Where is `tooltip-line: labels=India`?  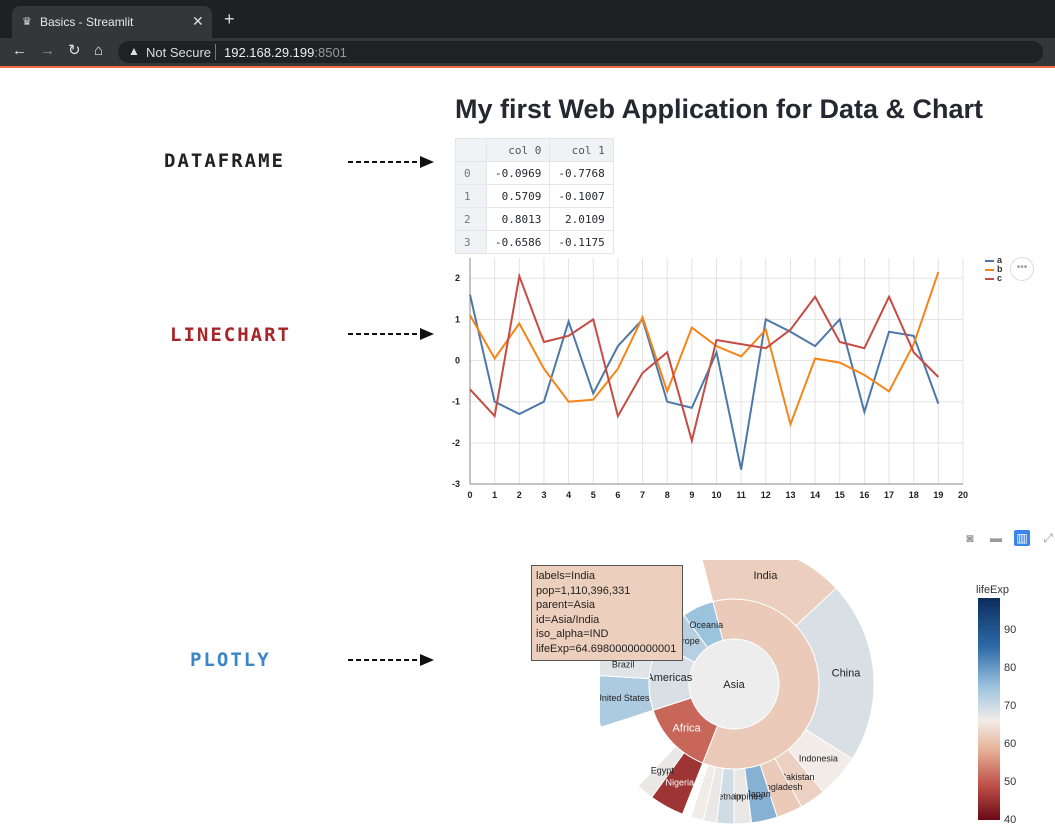
tooltip-line: labels=India is located at coordinates (566, 576).